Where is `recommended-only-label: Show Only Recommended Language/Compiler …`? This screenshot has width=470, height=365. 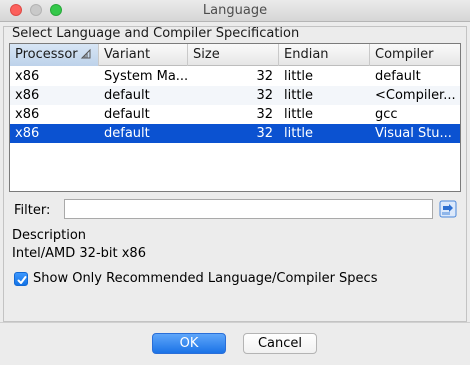
recommended-only-label: Show Only Recommended Language/Compiler … is located at coordinates (205, 278).